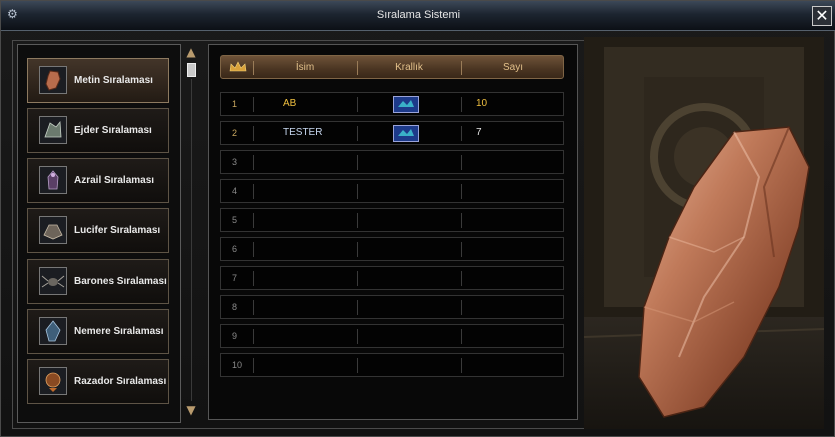  I want to click on kill-count: 7, so click(479, 132).